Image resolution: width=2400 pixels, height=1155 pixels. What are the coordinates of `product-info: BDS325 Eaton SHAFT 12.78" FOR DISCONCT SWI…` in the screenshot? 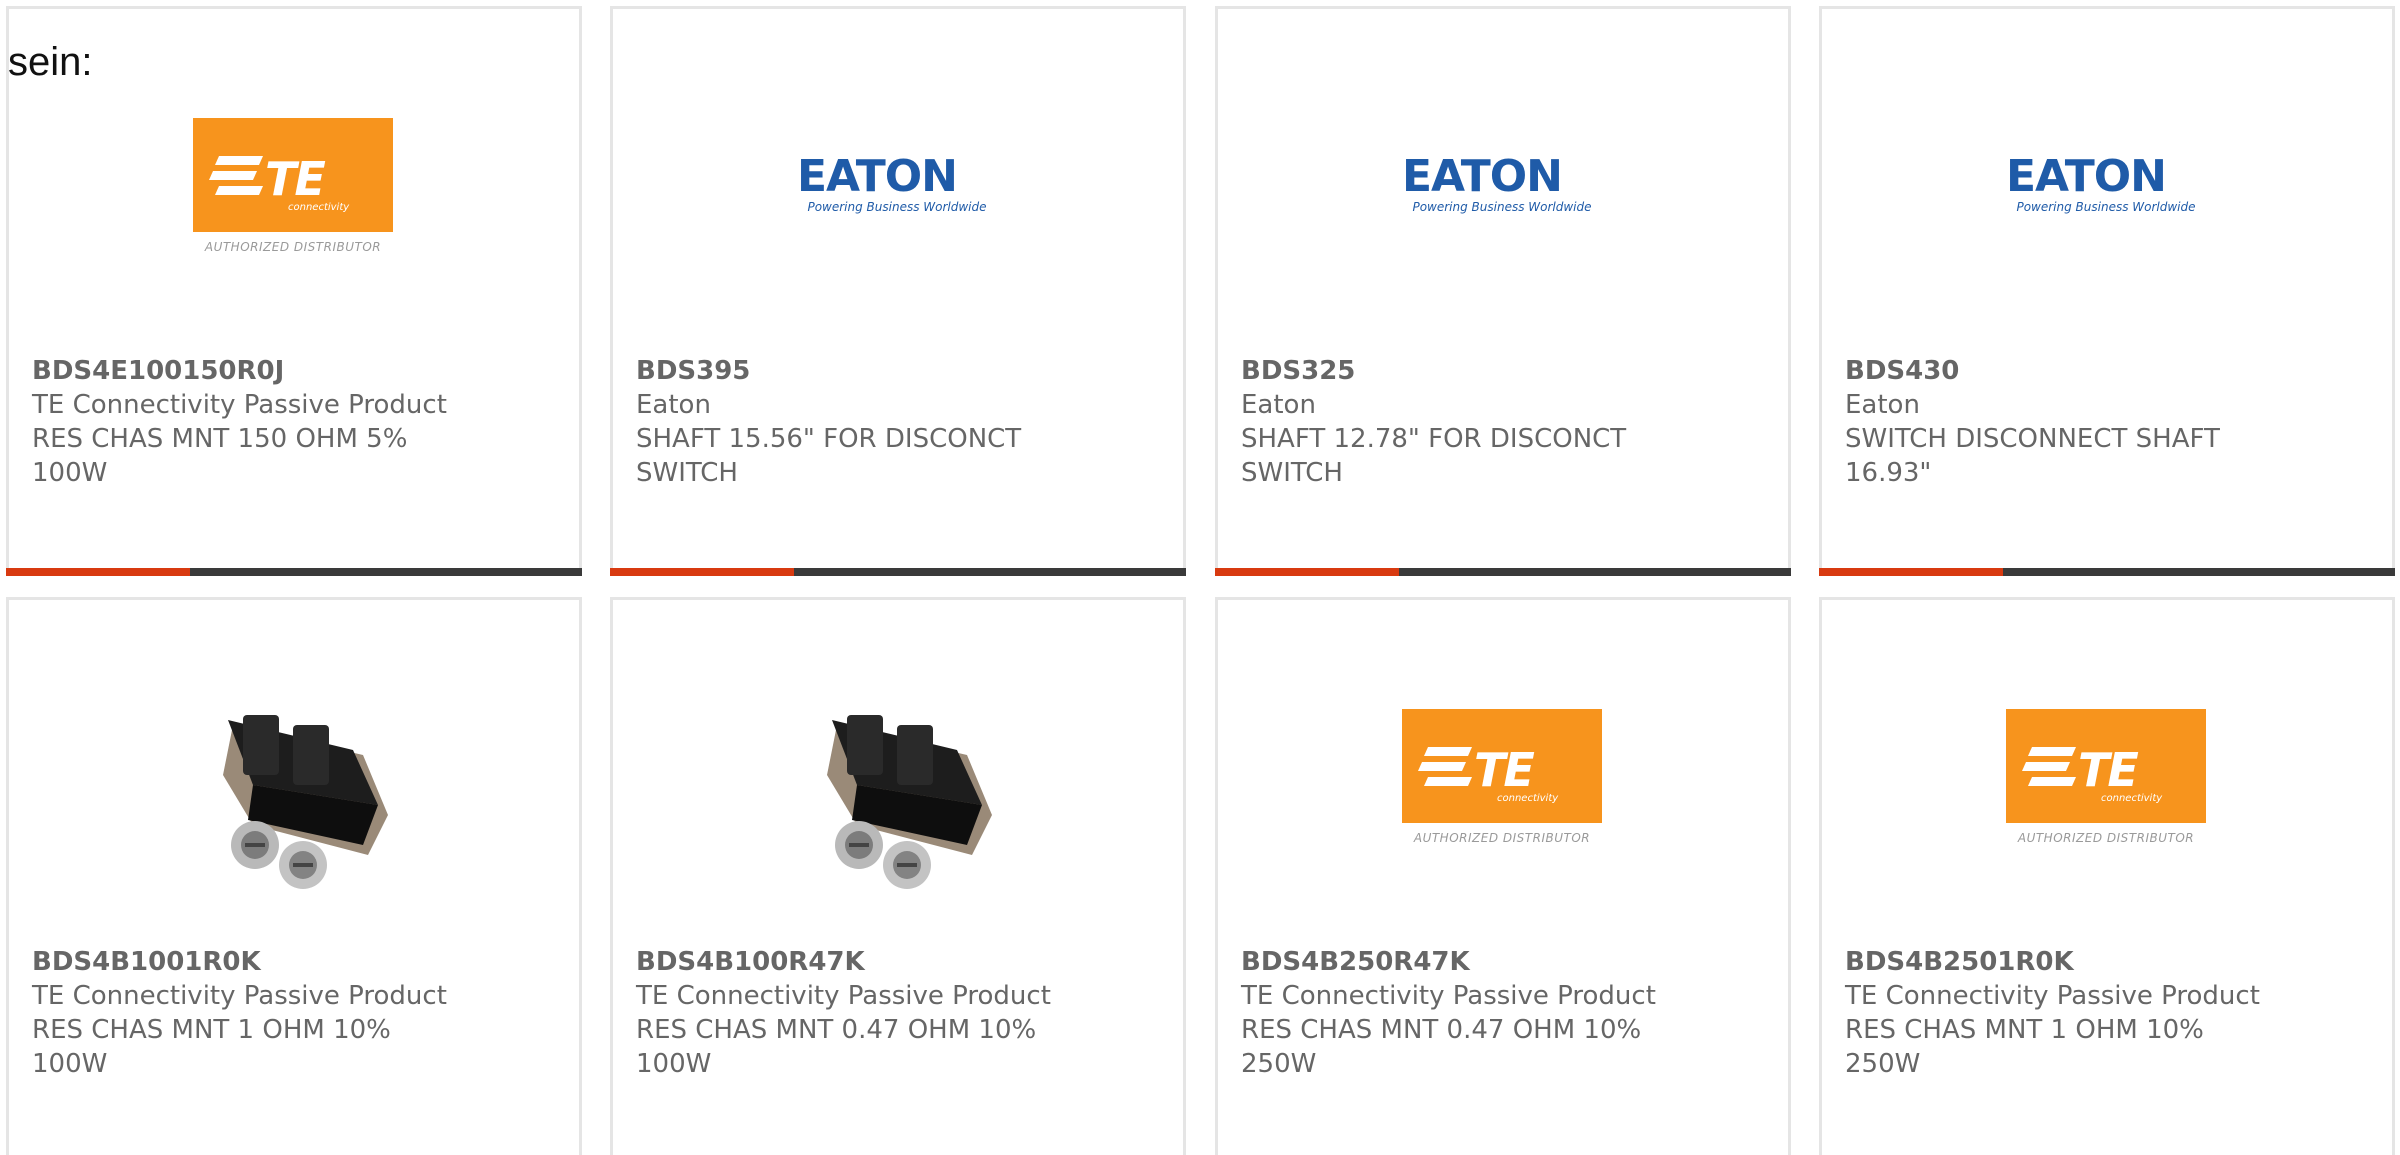 It's located at (1481, 422).